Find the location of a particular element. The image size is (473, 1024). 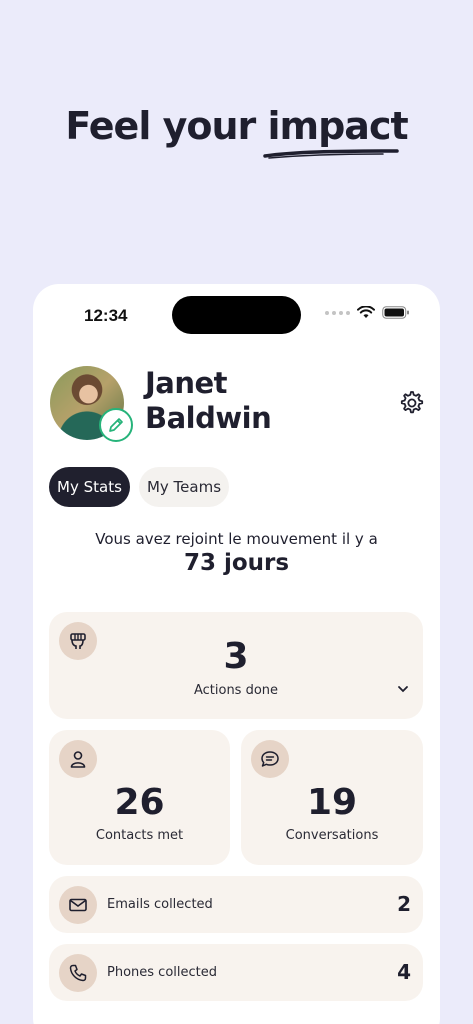

contacts-icon-circle is located at coordinates (78, 759).